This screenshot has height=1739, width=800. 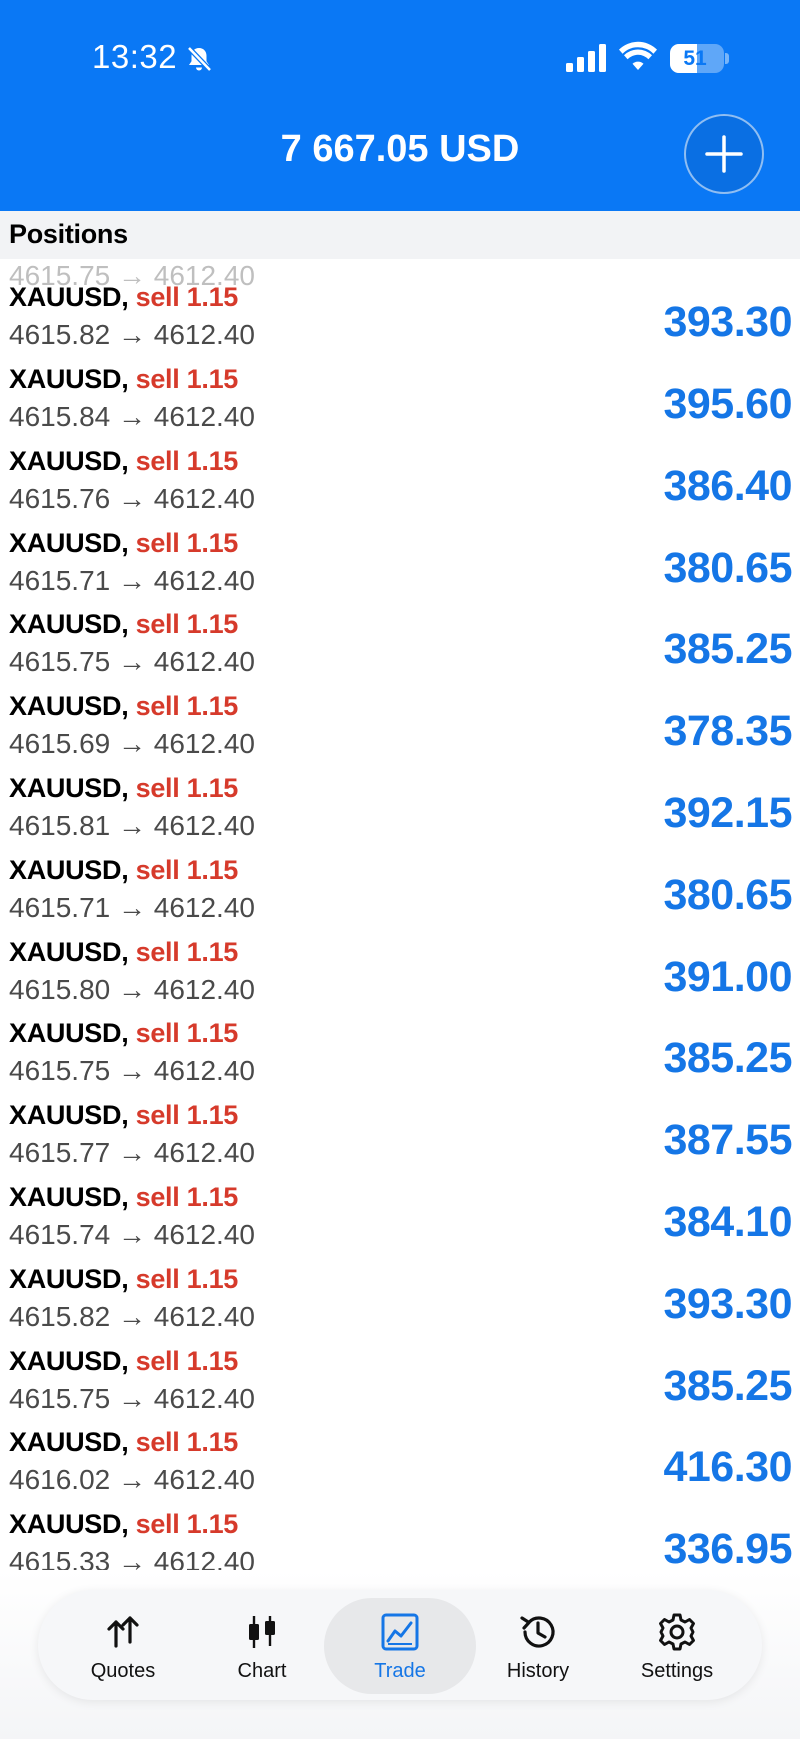 What do you see at coordinates (537, 1632) in the screenshot?
I see `history-clock-icon` at bounding box center [537, 1632].